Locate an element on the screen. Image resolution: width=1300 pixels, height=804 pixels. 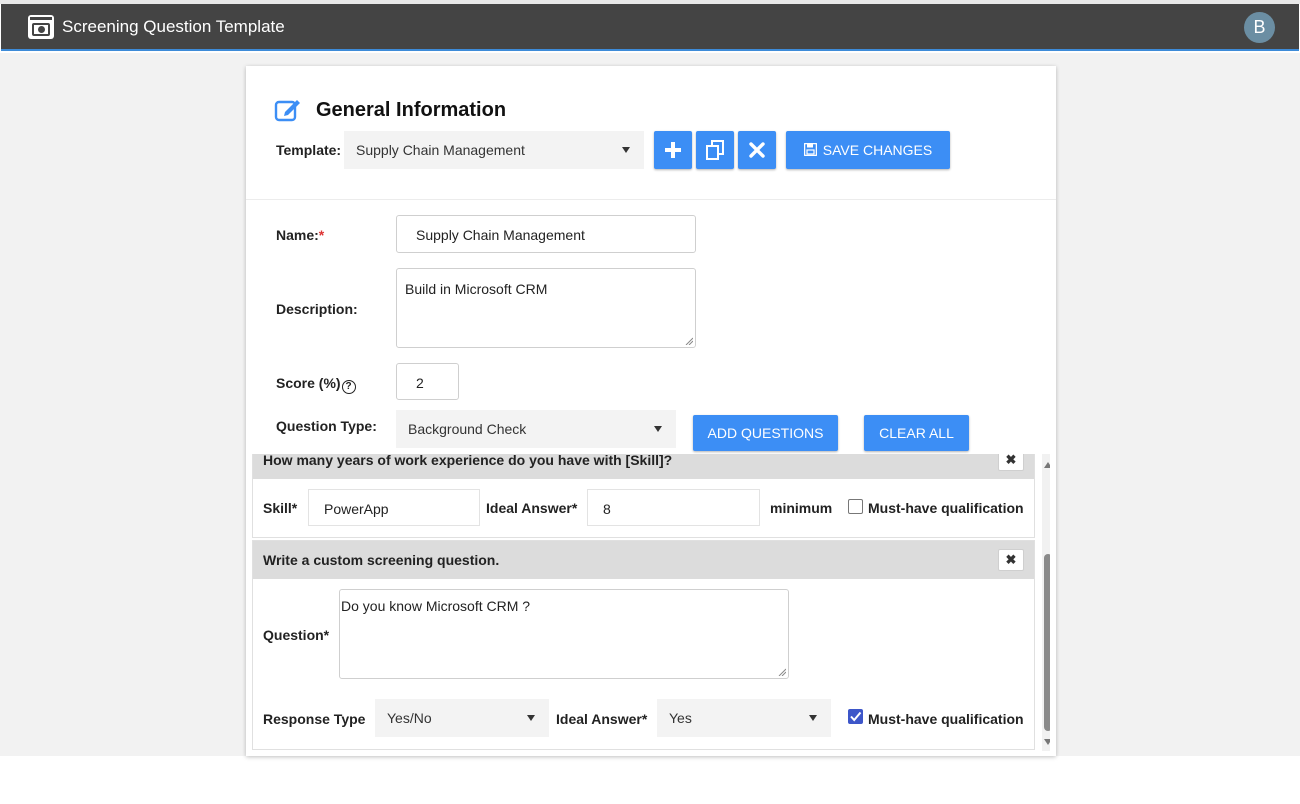
app-titlebar: Screening Question Template B is located at coordinates (650, 27).